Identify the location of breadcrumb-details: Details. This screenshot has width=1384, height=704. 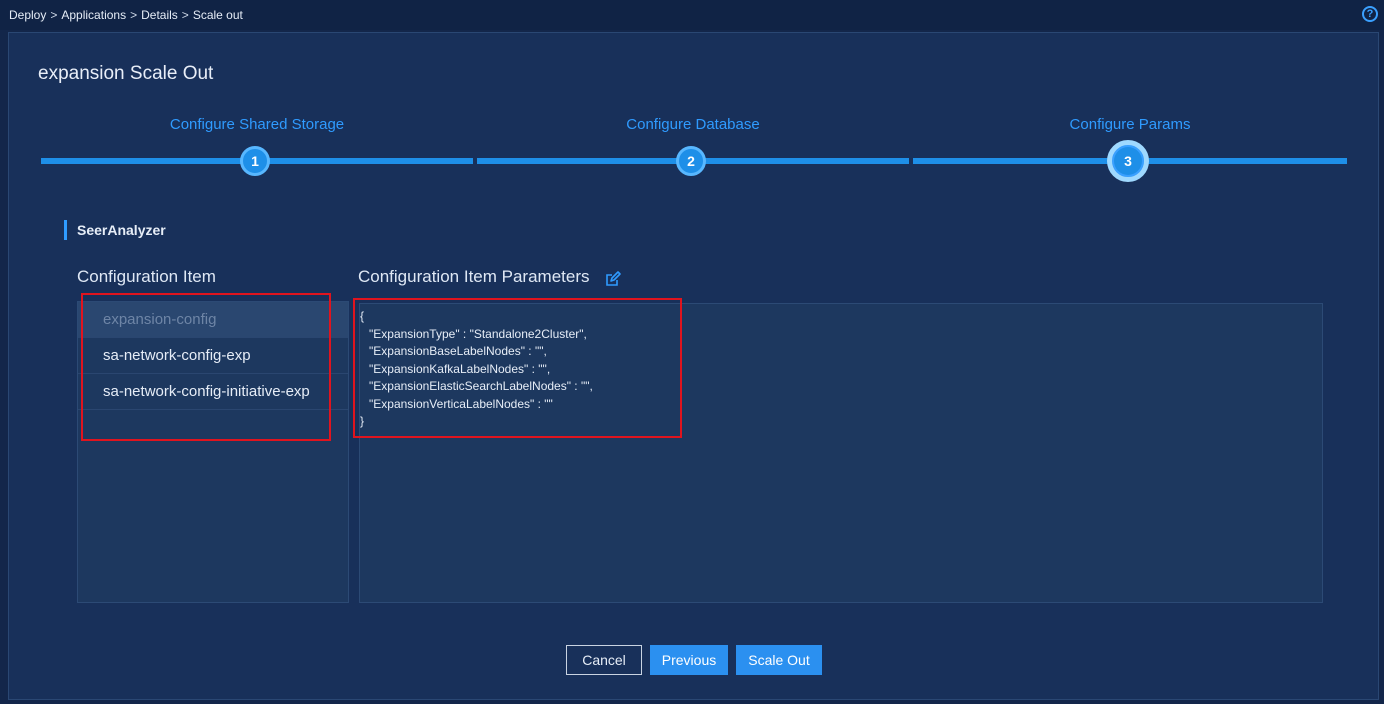
(159, 15).